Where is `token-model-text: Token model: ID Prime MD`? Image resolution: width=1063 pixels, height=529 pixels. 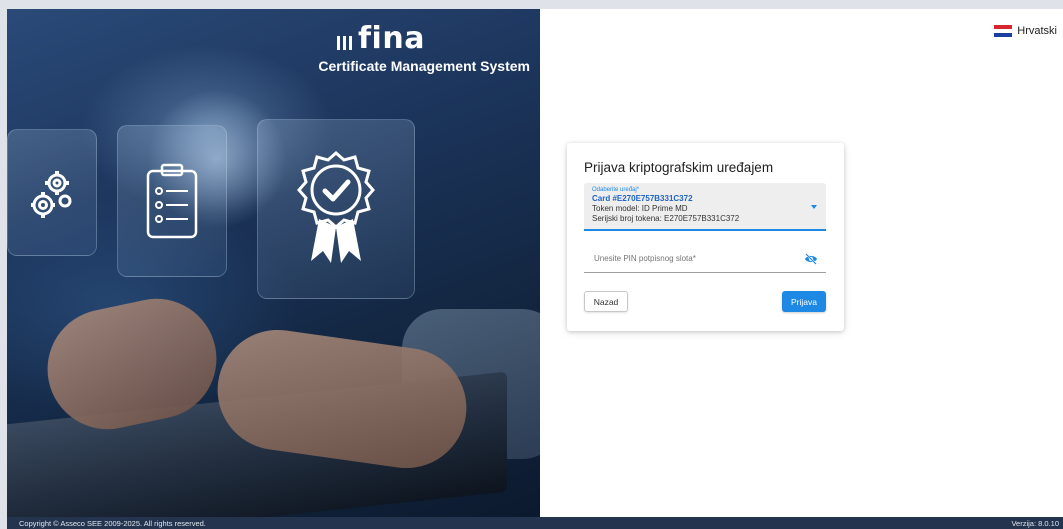 token-model-text: Token model: ID Prime MD is located at coordinates (640, 208).